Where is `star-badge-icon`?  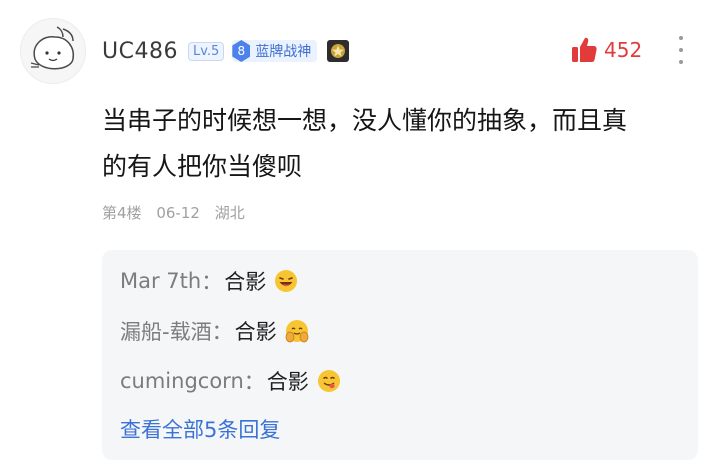
star-badge-icon is located at coordinates (338, 51).